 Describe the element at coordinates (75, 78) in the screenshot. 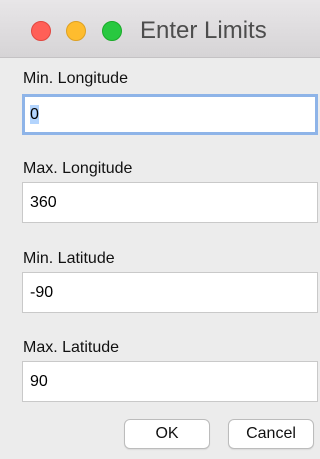

I see `min-longitude-label: Min. Longitude` at that location.